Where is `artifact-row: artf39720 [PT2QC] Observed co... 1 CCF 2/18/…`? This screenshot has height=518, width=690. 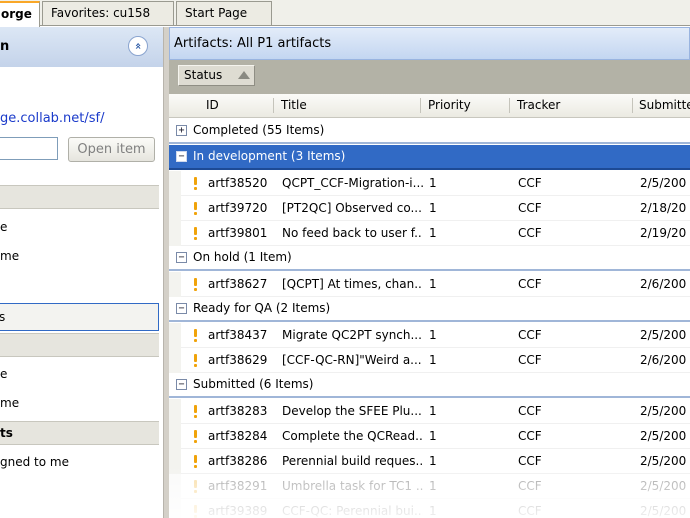 artifact-row: artf39720 [PT2QC] Observed co... 1 CCF 2/18/… is located at coordinates (429, 208).